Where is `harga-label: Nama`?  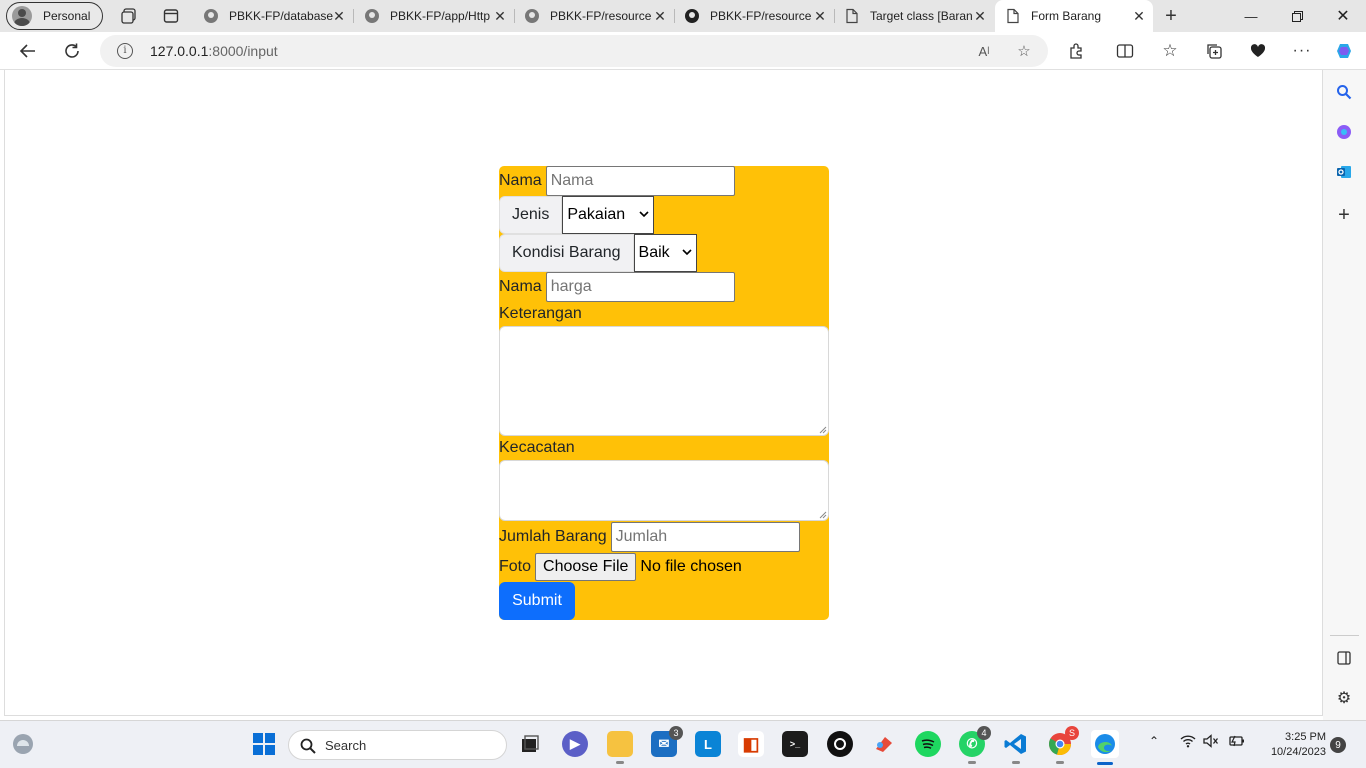 harga-label: Nama is located at coordinates (520, 286).